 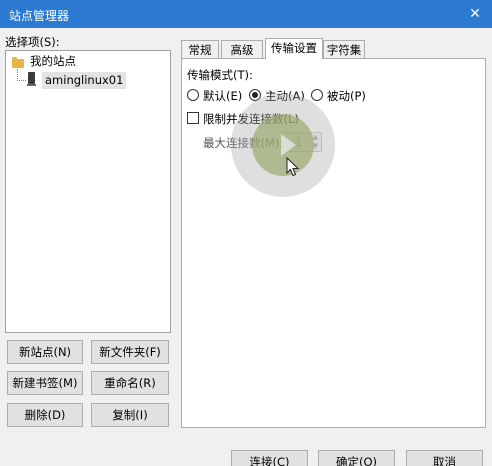 What do you see at coordinates (53, 61) in the screenshot?
I see `tree-item-my-sites: 我的站点` at bounding box center [53, 61].